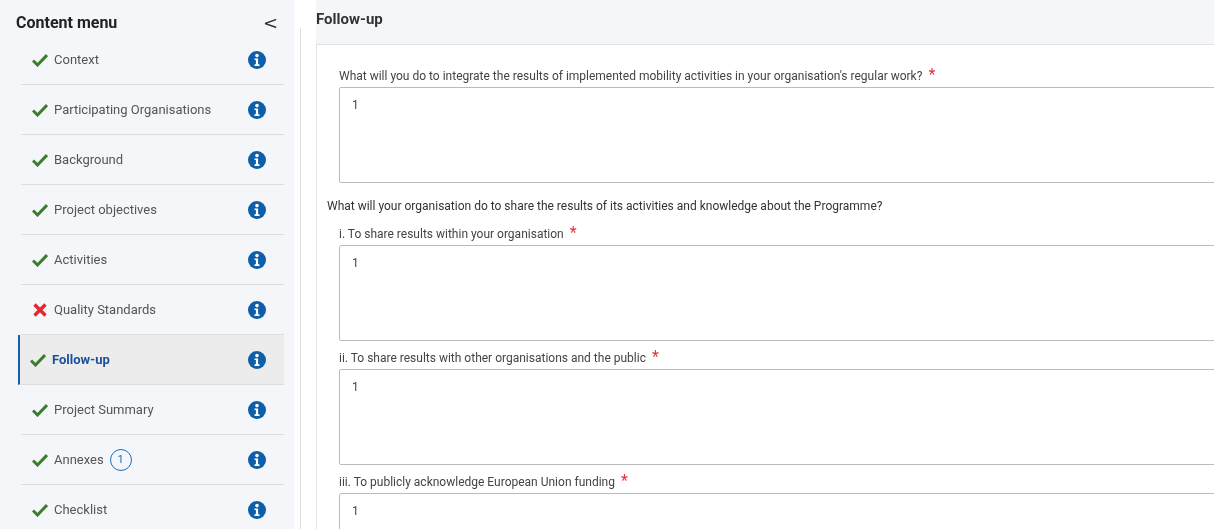 Image resolution: width=1214 pixels, height=529 pixels. Describe the element at coordinates (152, 460) in the screenshot. I see `menu-item: Annexes 1` at that location.